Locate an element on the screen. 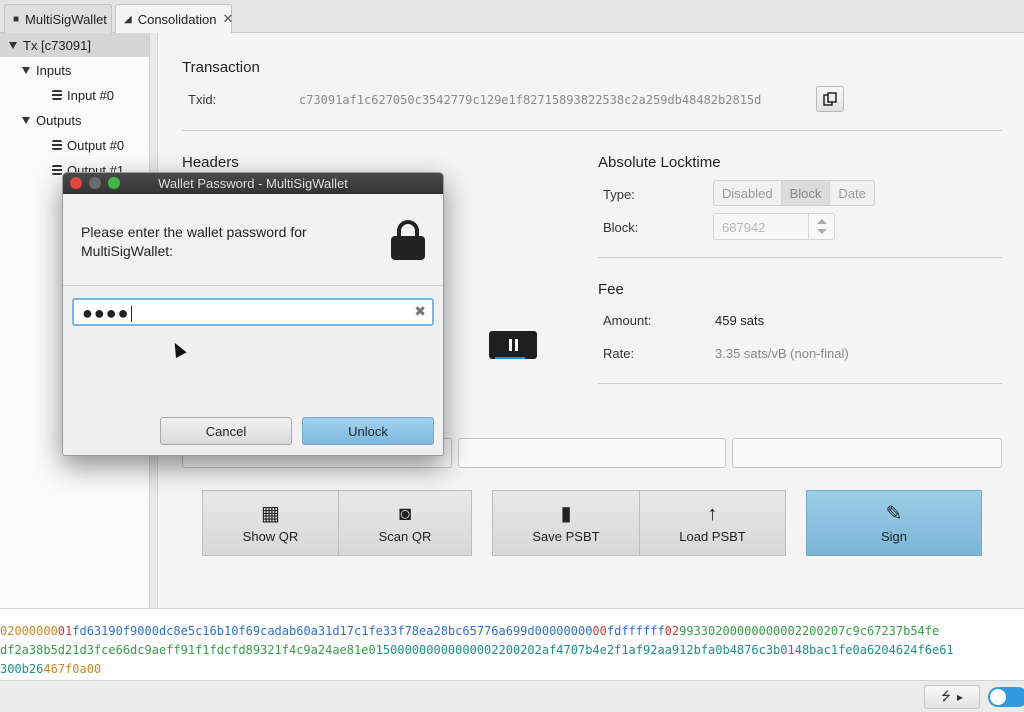 Image resolution: width=1024 pixels, height=712 pixels. save-psbt-label: Save PSBT is located at coordinates (566, 536).